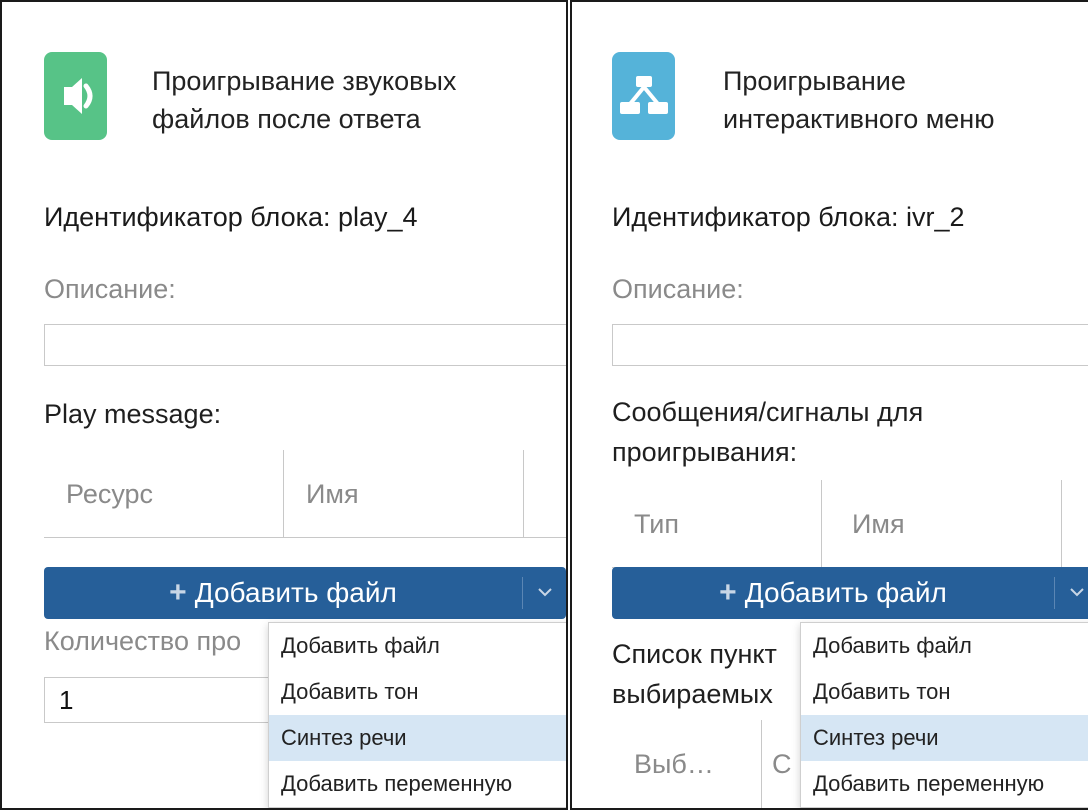 The image size is (1088, 810). Describe the element at coordinates (788, 217) in the screenshot. I see `block-identifier: Идентификатор блока: ivr_2` at that location.